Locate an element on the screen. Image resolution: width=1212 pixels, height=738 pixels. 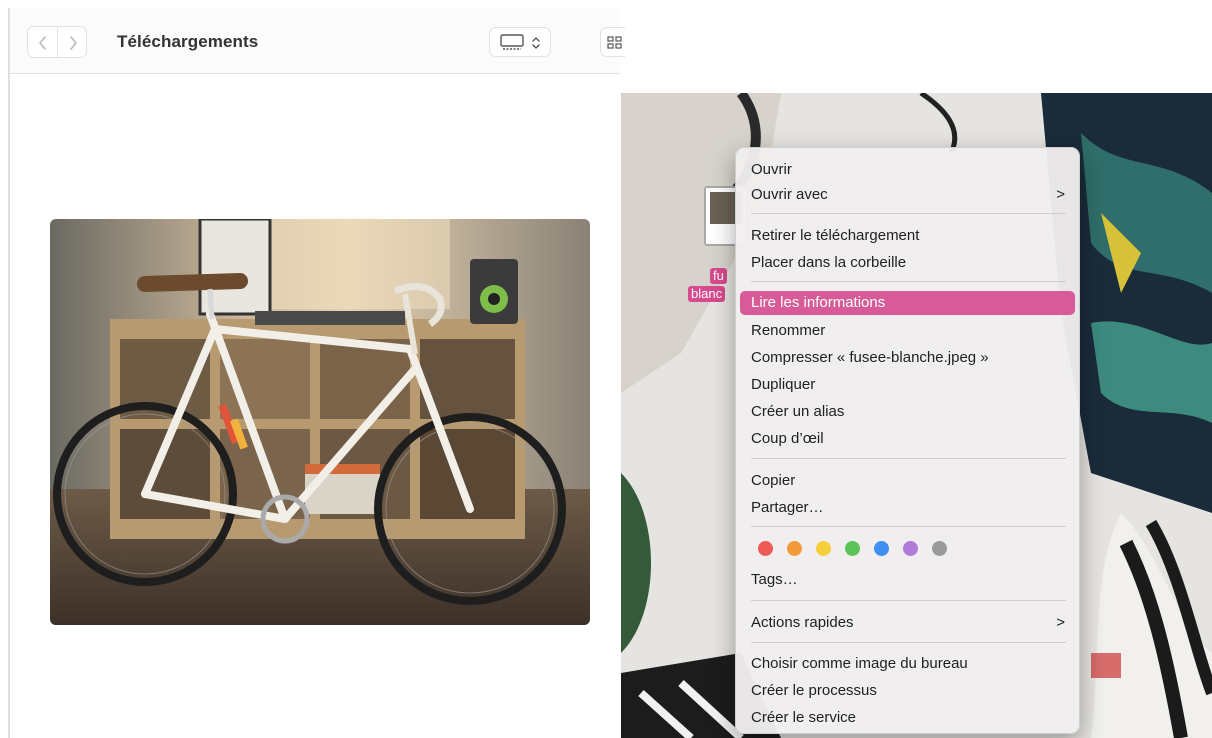
grid-icon is located at coordinates (614, 42).